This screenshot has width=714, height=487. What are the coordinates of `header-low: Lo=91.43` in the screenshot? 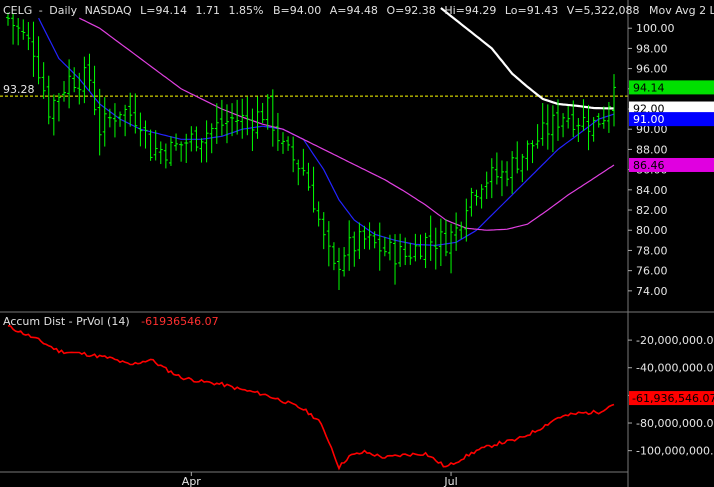 It's located at (531, 10).